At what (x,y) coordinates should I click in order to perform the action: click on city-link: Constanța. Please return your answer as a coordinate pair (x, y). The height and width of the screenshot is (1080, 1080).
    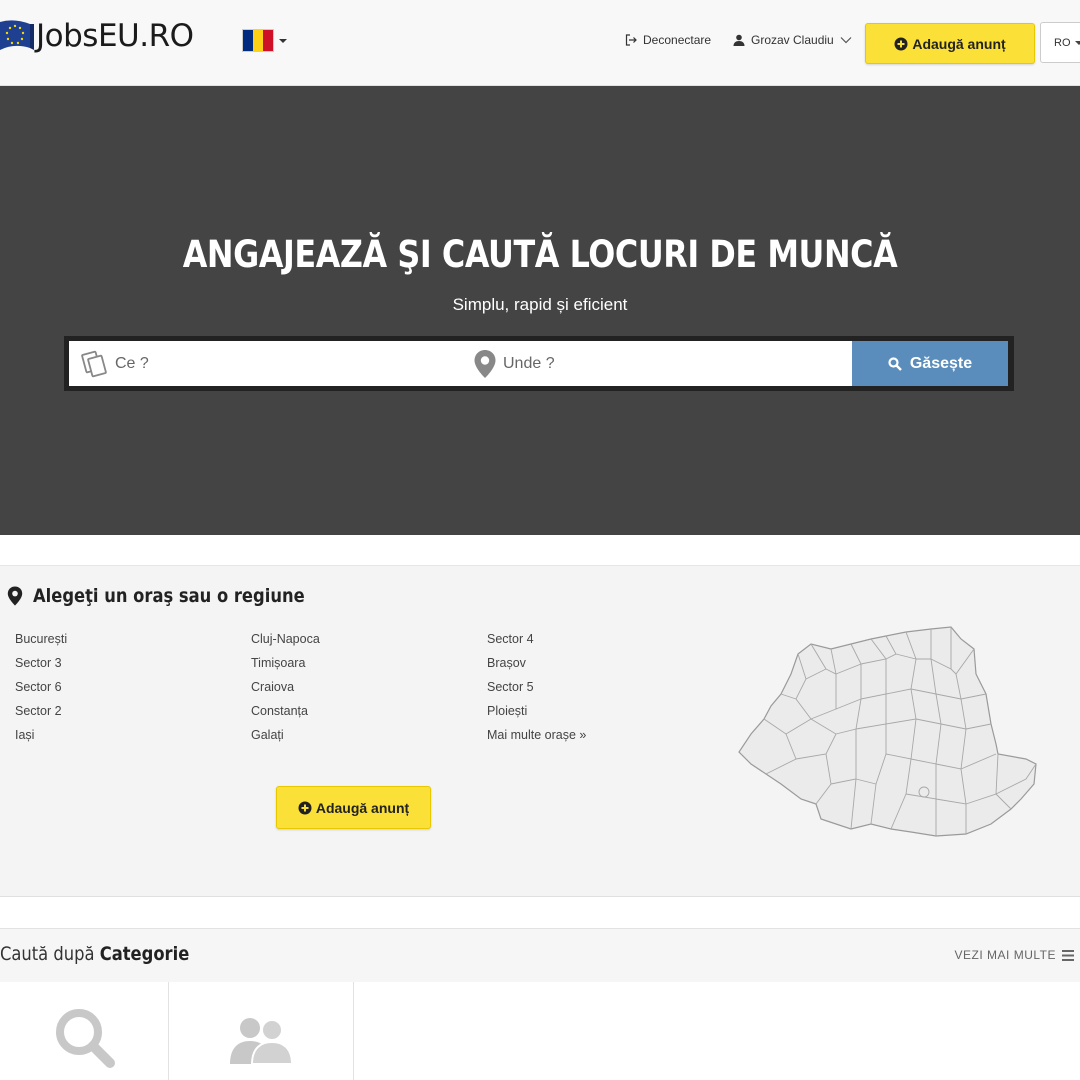
    Looking at the image, I should click on (285, 711).